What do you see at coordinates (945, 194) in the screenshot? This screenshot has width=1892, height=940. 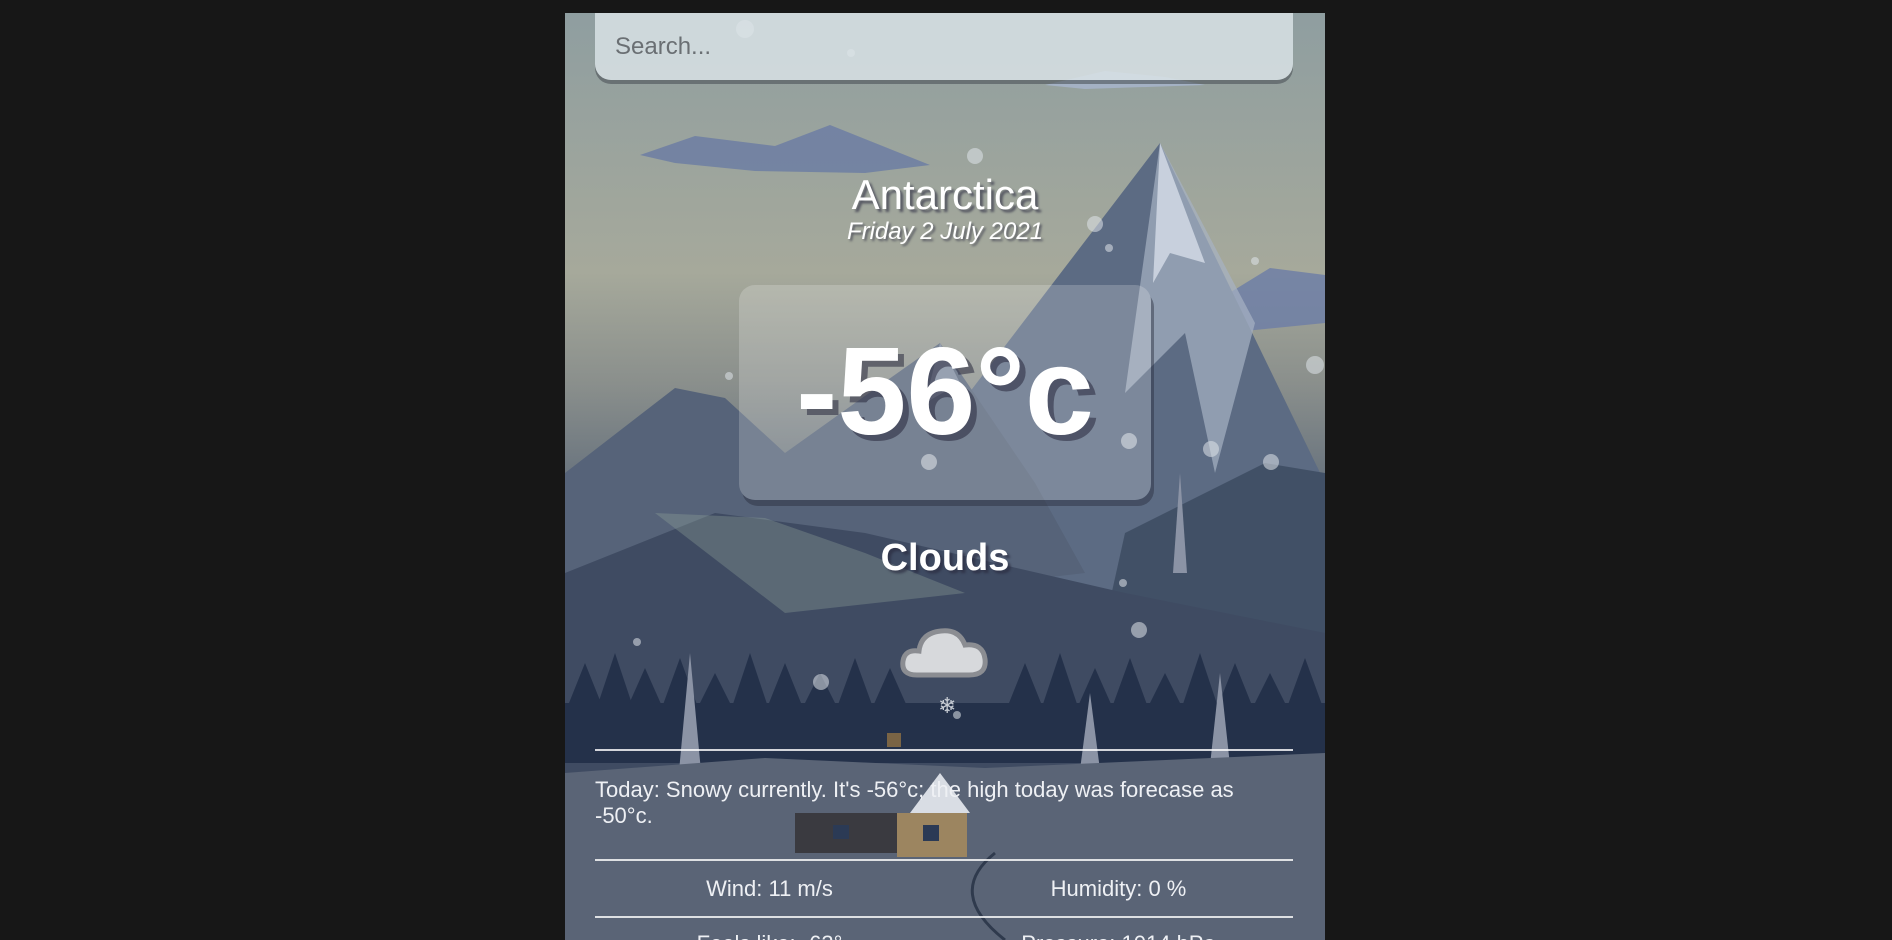 I see `location-name: Antarctica` at bounding box center [945, 194].